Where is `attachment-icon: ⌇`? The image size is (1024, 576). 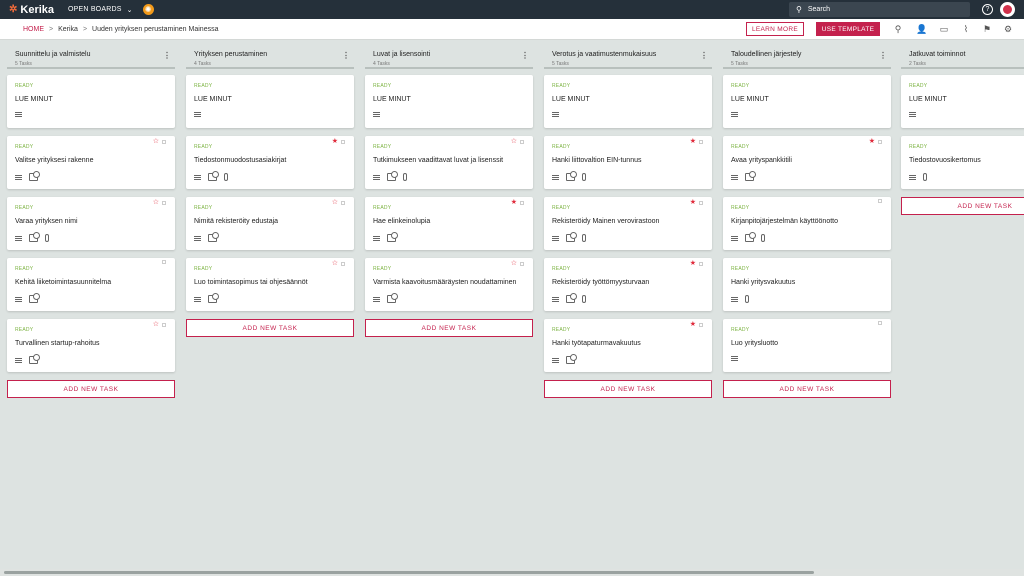 attachment-icon: ⌇ is located at coordinates (966, 29).